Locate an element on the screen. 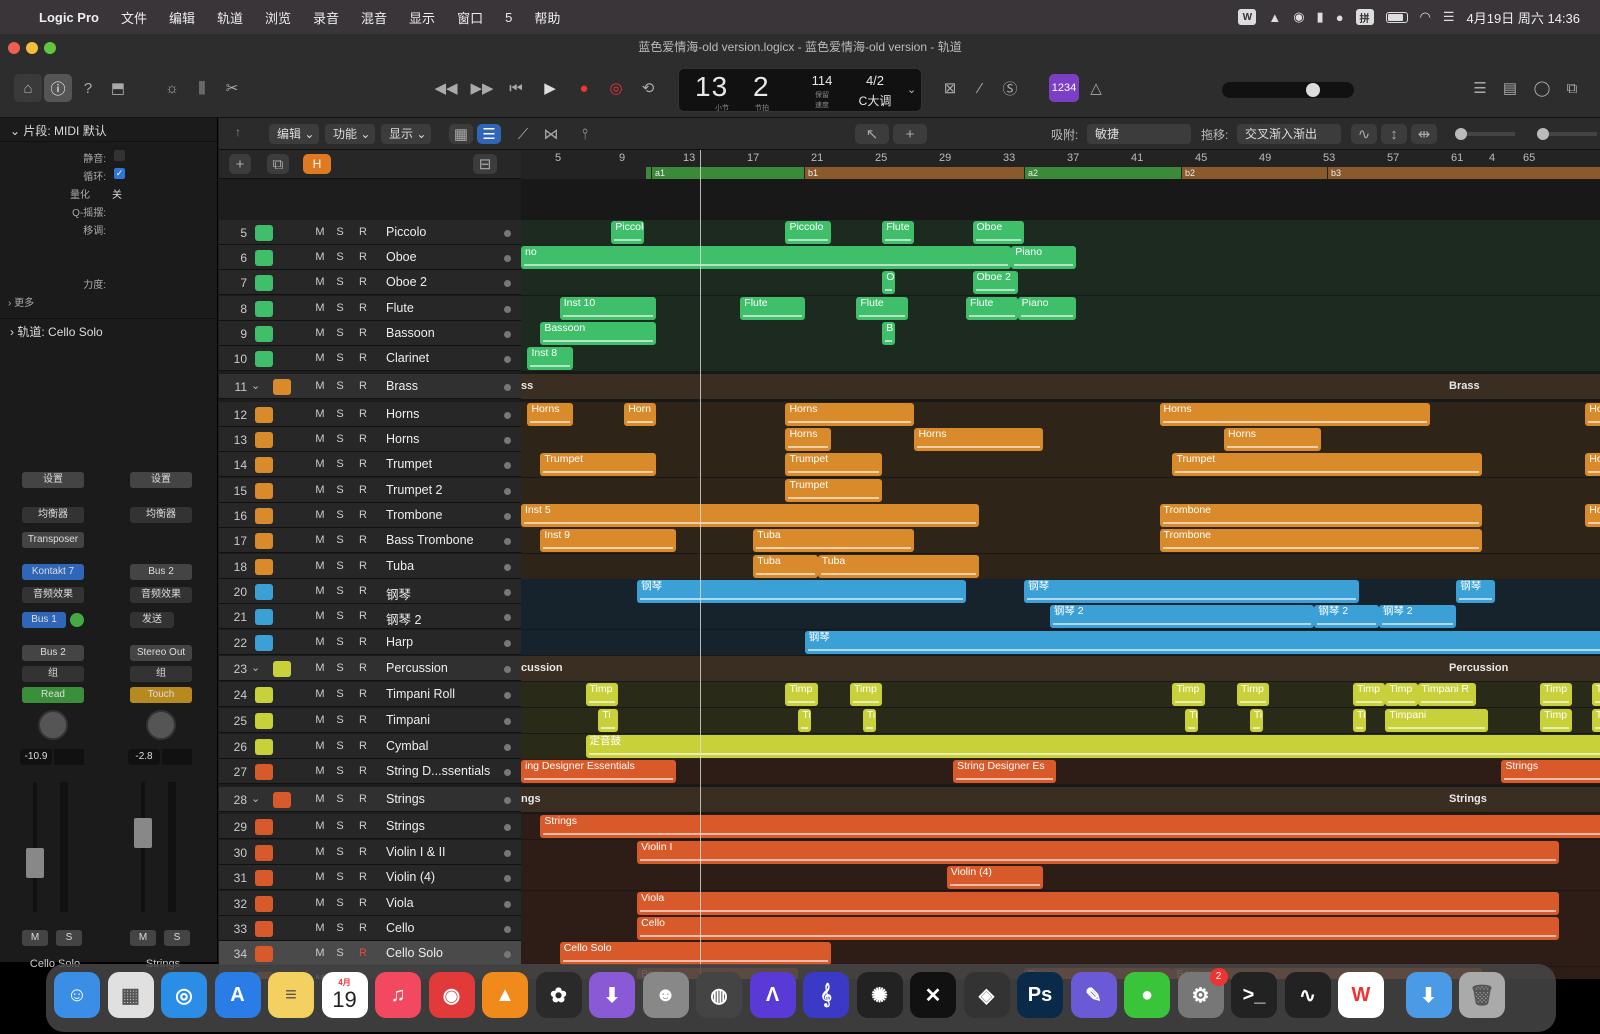  midi-region: Cello Solo is located at coordinates (695, 953).